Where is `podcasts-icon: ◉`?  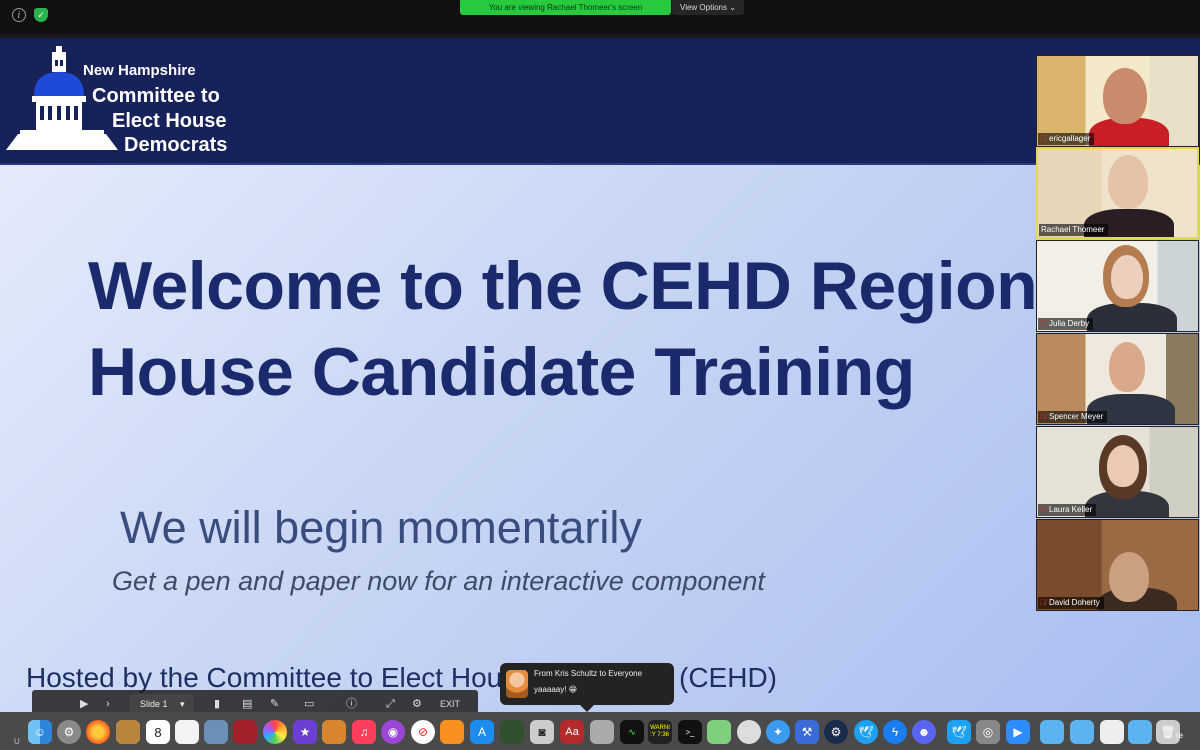
podcasts-icon: ◉ is located at coordinates (393, 732).